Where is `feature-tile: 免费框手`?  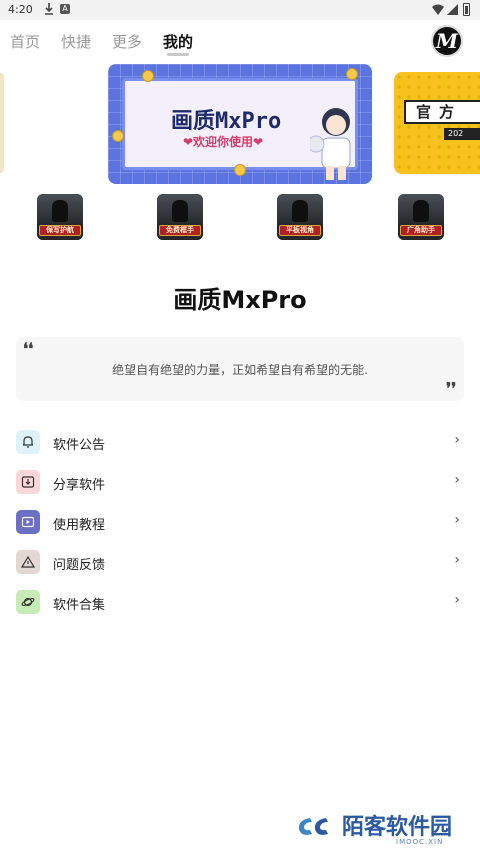 feature-tile: 免费框手 is located at coordinates (180, 217).